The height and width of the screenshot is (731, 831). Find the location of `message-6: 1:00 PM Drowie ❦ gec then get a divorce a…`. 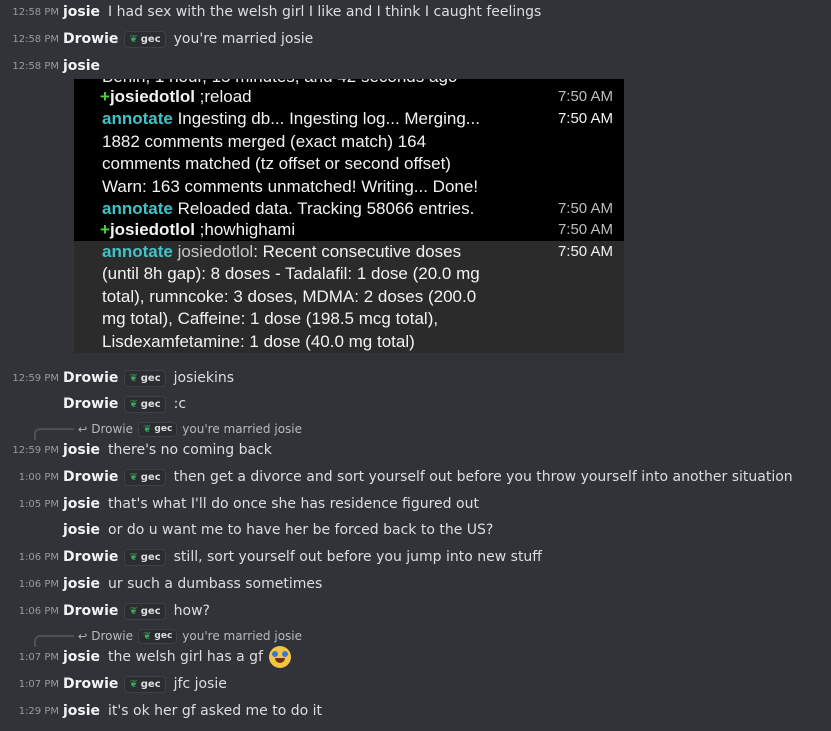

message-6: 1:00 PM Drowie ❦ gec then get a divorce a… is located at coordinates (415, 477).